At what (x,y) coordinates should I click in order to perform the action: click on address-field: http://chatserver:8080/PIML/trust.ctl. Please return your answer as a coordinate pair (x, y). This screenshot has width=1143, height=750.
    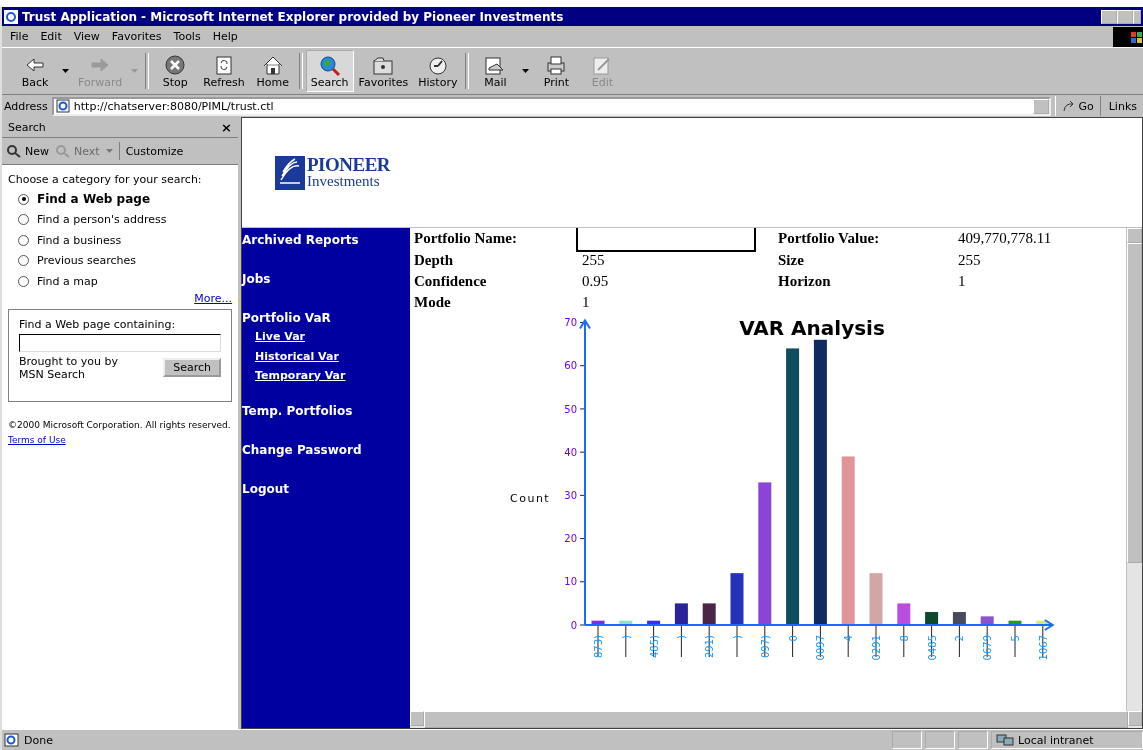
    Looking at the image, I should click on (551, 106).